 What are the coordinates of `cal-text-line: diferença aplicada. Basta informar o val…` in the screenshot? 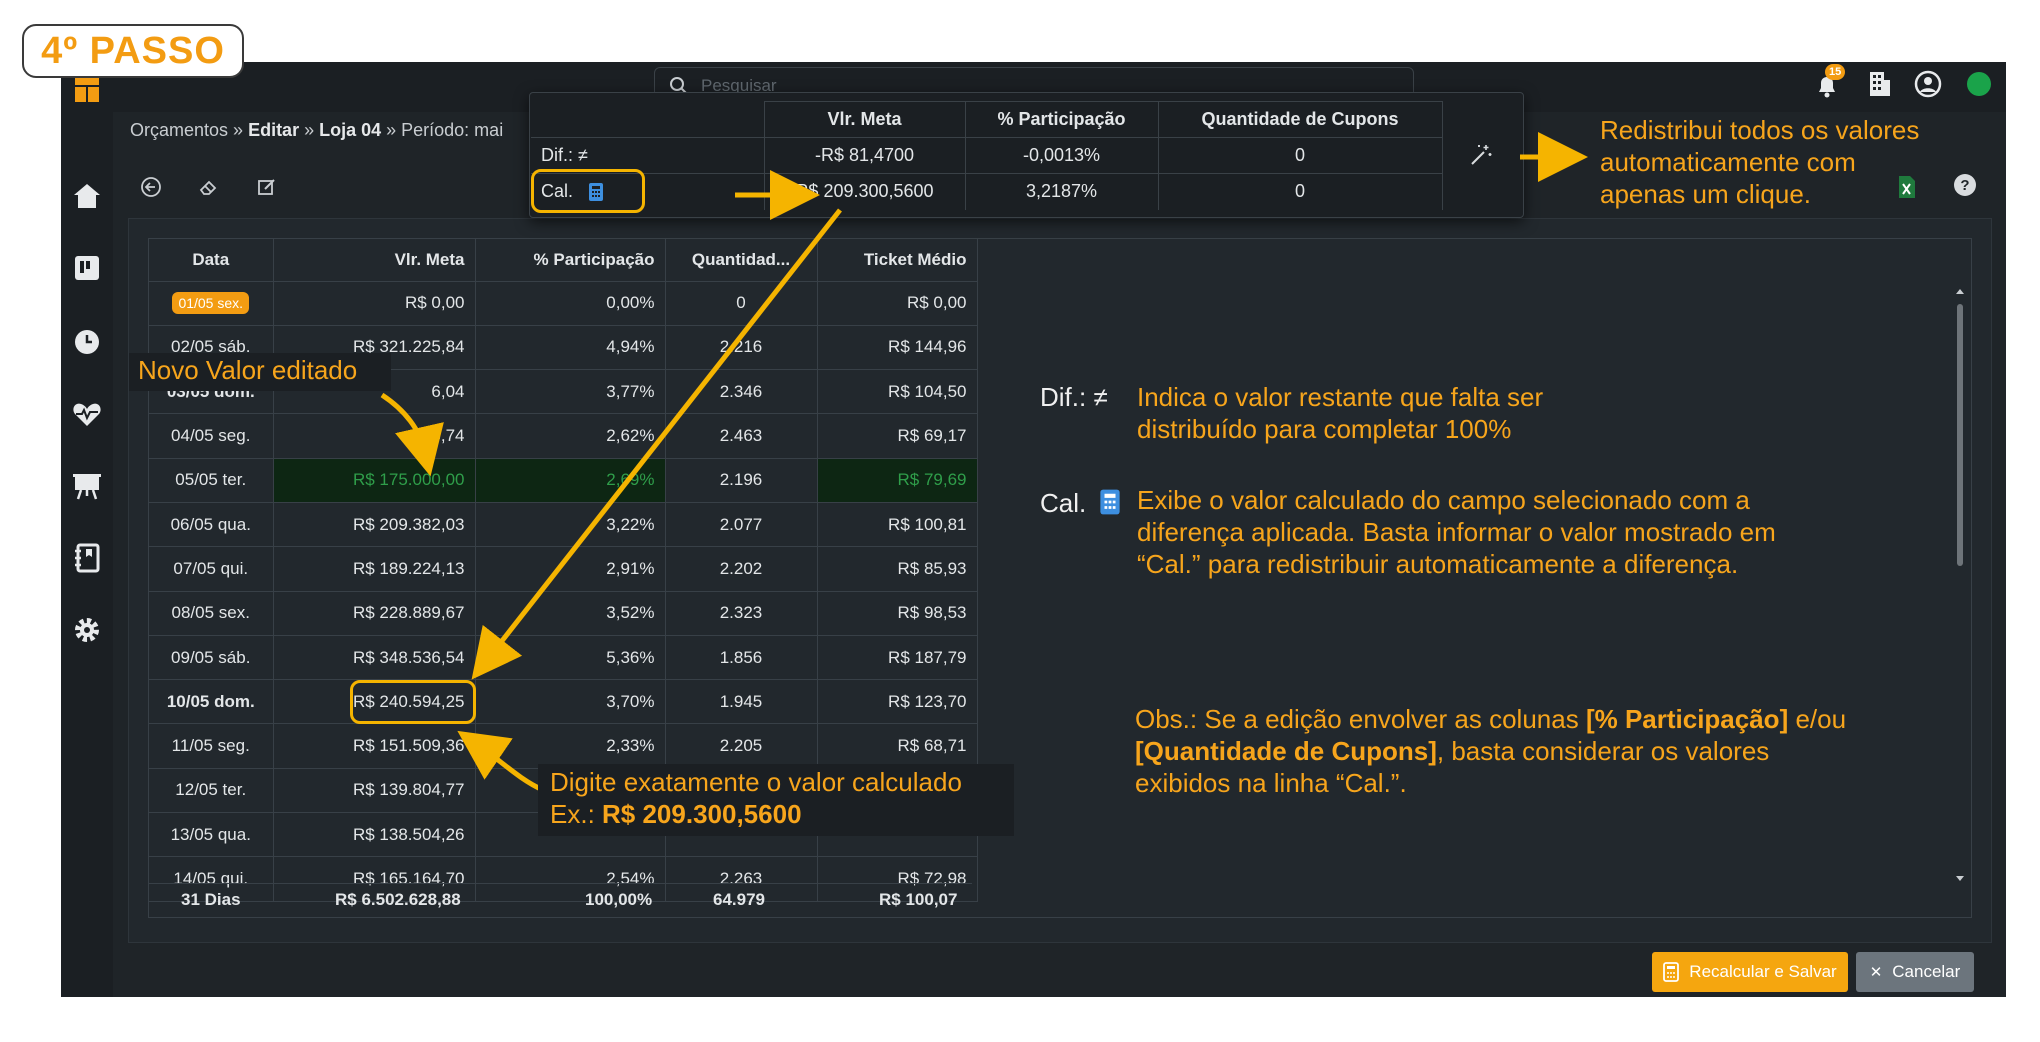 It's located at (1456, 532).